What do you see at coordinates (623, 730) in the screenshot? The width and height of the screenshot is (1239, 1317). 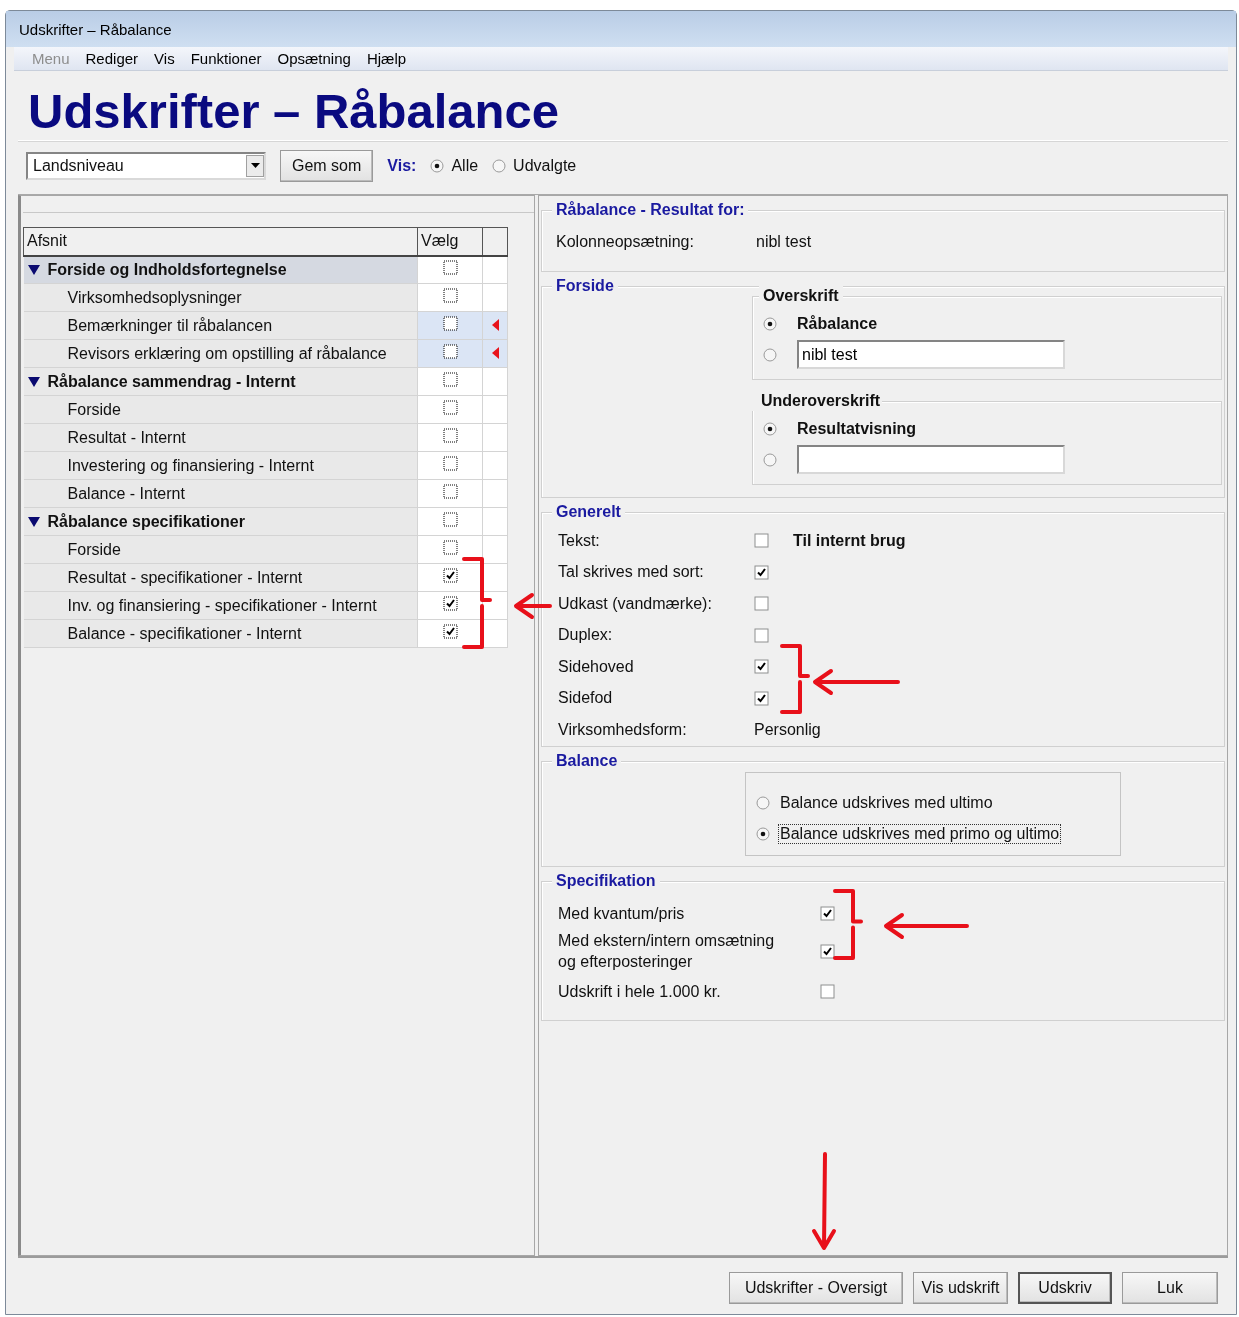 I see `field-label: Virksomhedsform:` at bounding box center [623, 730].